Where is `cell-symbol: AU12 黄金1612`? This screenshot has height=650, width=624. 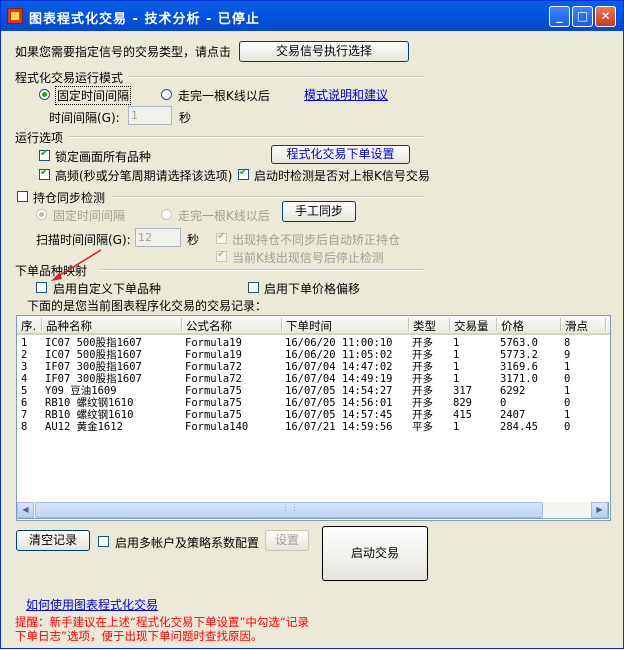
cell-symbol: AU12 黄金1612 is located at coordinates (84, 427).